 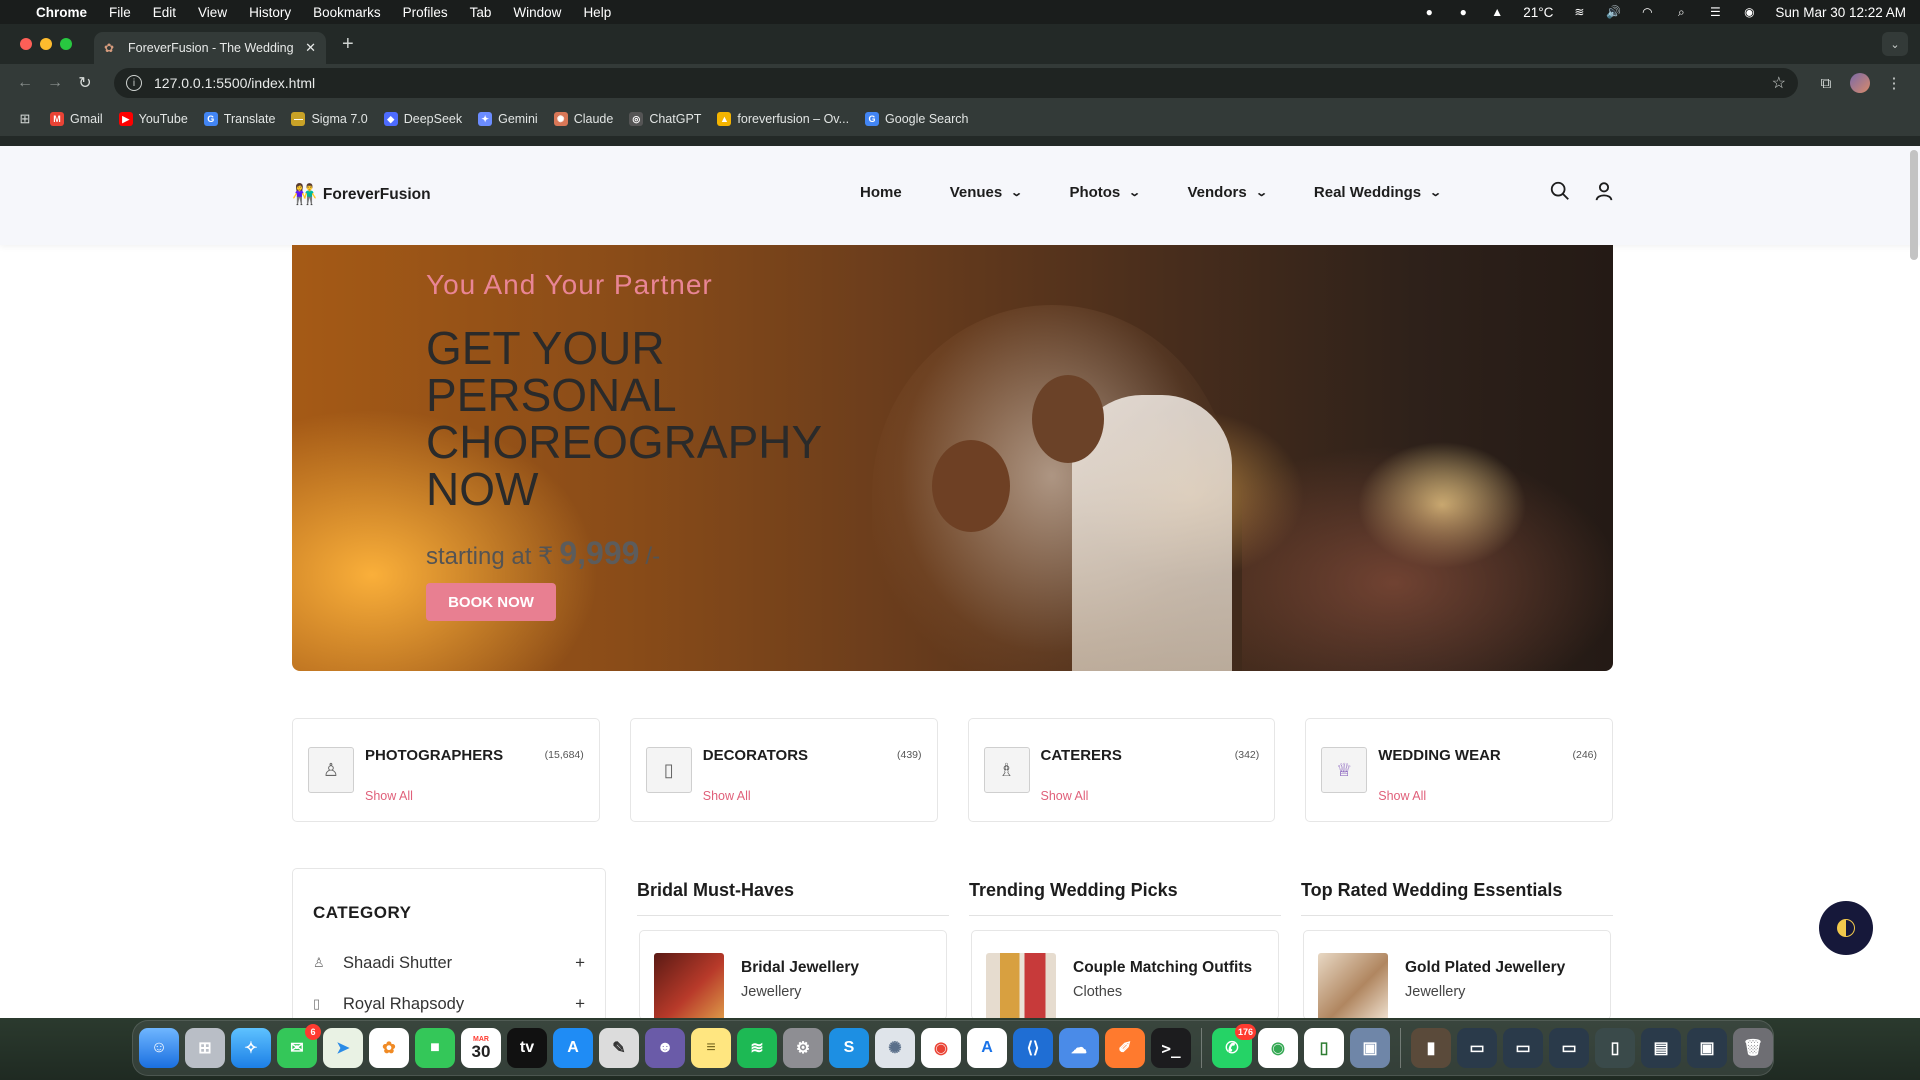 I want to click on minimized-window-icon: ▣, so click(x=1707, y=1048).